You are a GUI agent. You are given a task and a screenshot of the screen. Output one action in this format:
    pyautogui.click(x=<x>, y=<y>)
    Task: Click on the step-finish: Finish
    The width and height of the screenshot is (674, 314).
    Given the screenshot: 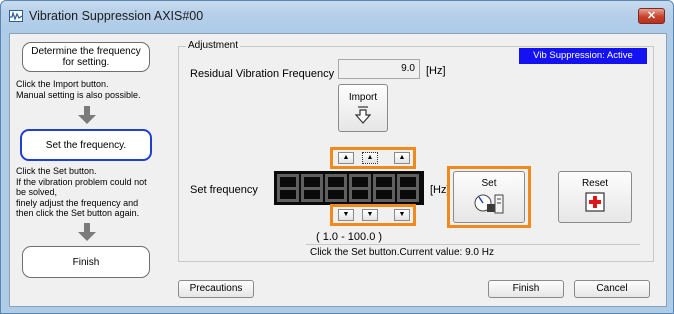 What is the action you would take?
    pyautogui.click(x=86, y=262)
    